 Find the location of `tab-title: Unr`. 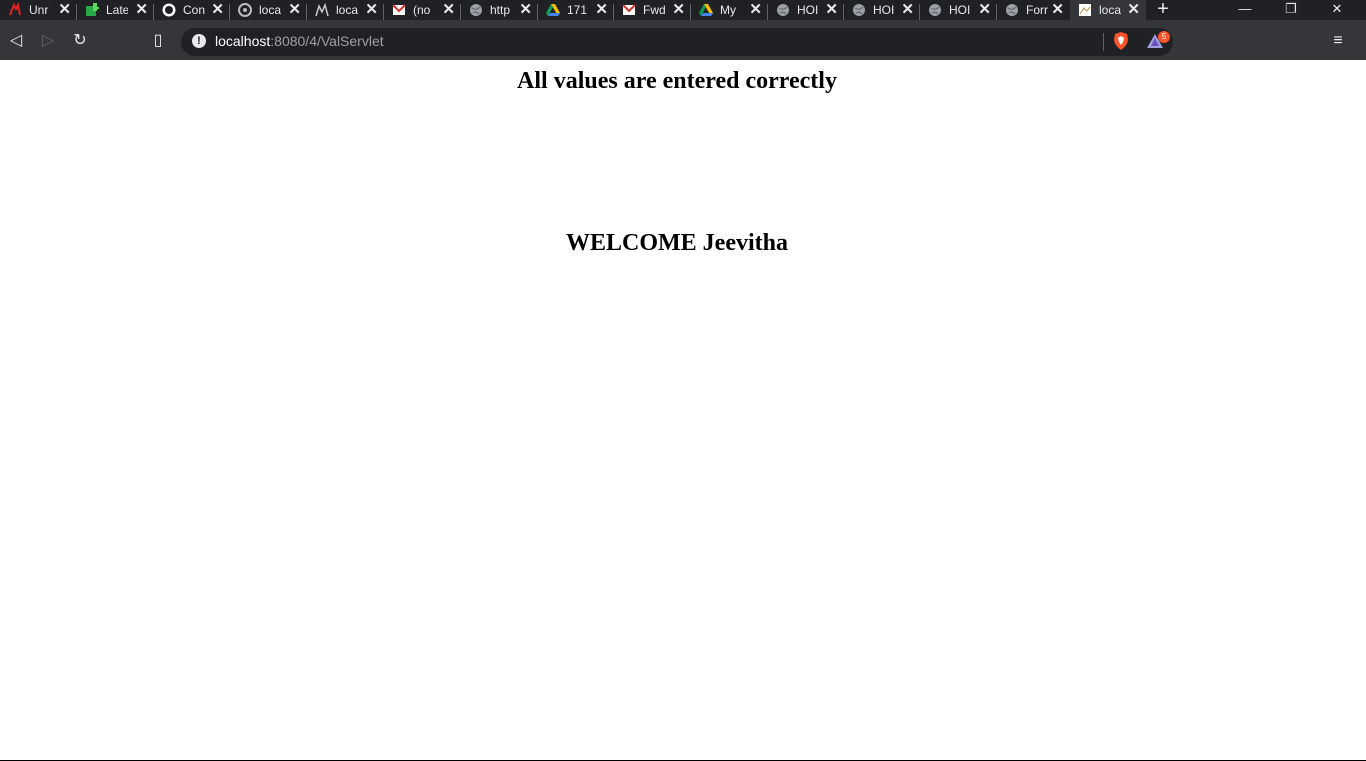

tab-title: Unr is located at coordinates (39, 10).